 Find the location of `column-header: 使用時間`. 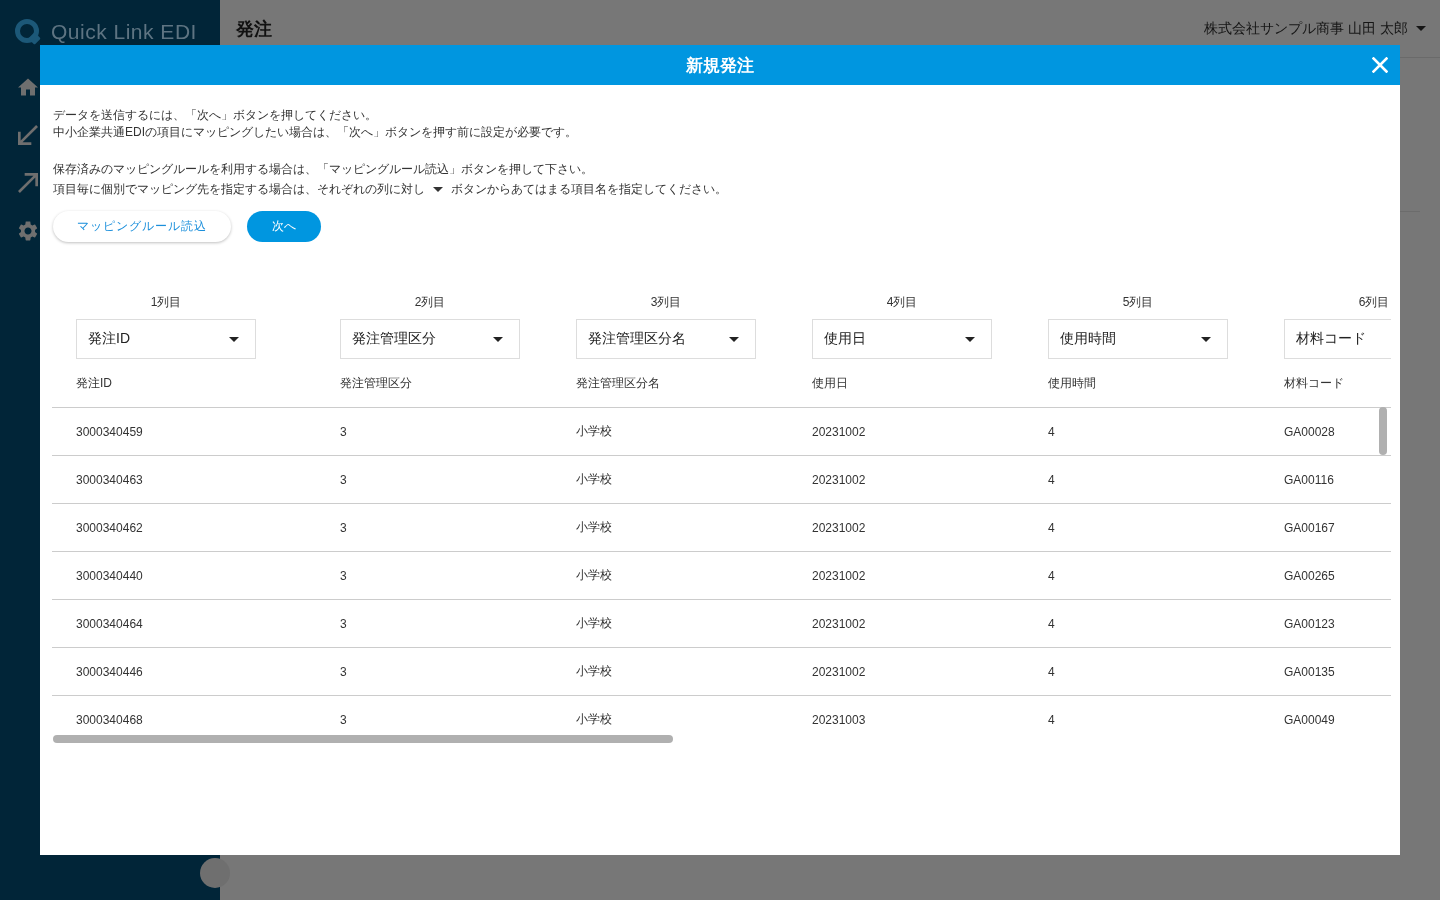

column-header: 使用時間 is located at coordinates (1072, 383).